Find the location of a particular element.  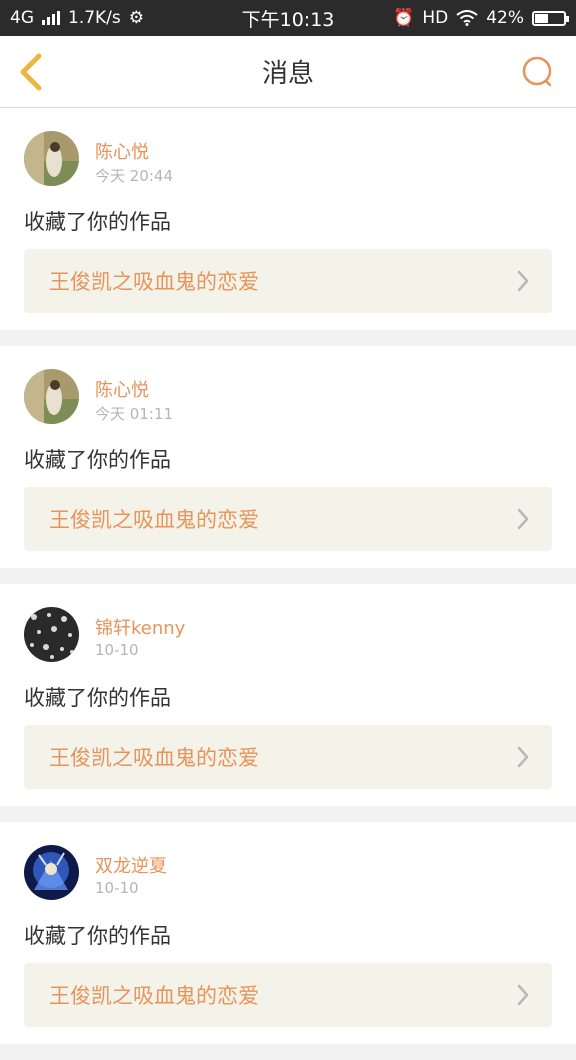

battery-percent: 42% is located at coordinates (505, 18).